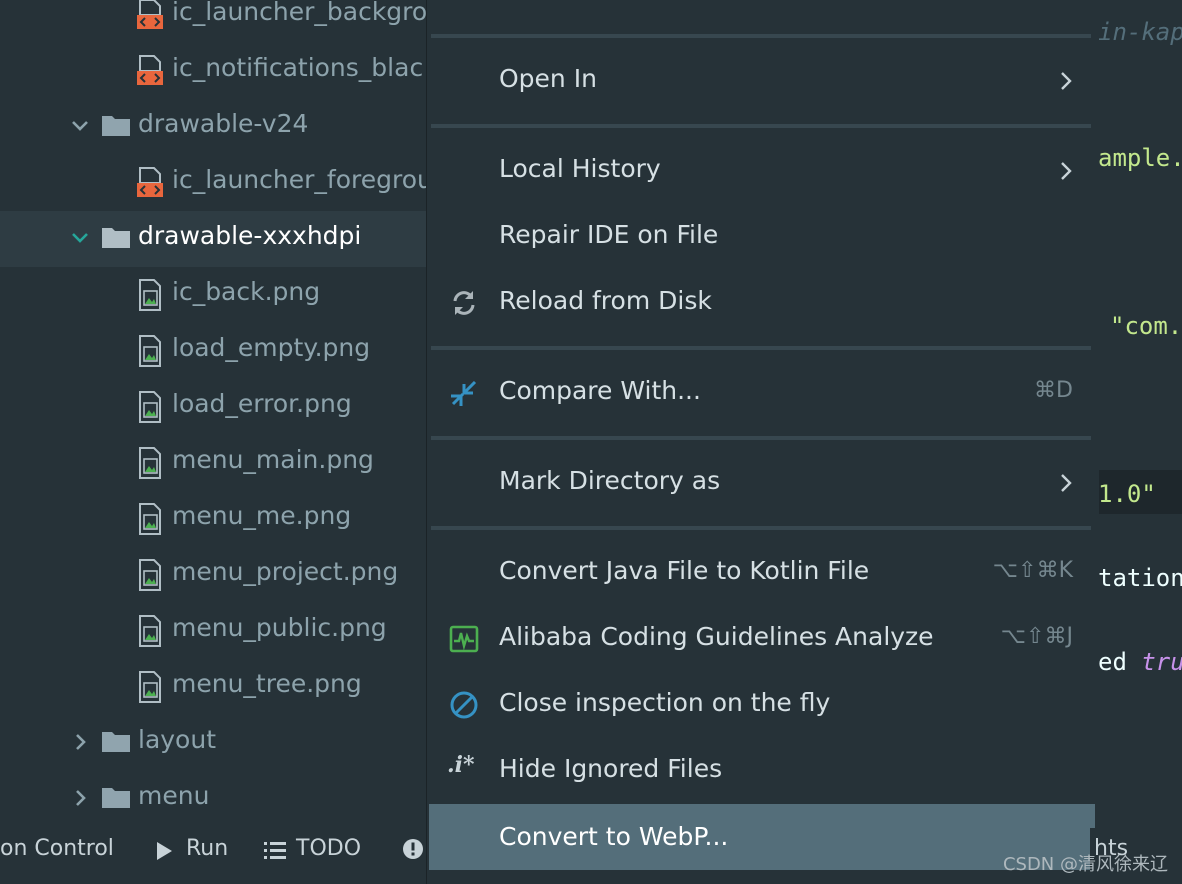  Describe the element at coordinates (762, 771) in the screenshot. I see `menu-item-hide-ignored-files: .i* Hide Ignored Files` at that location.